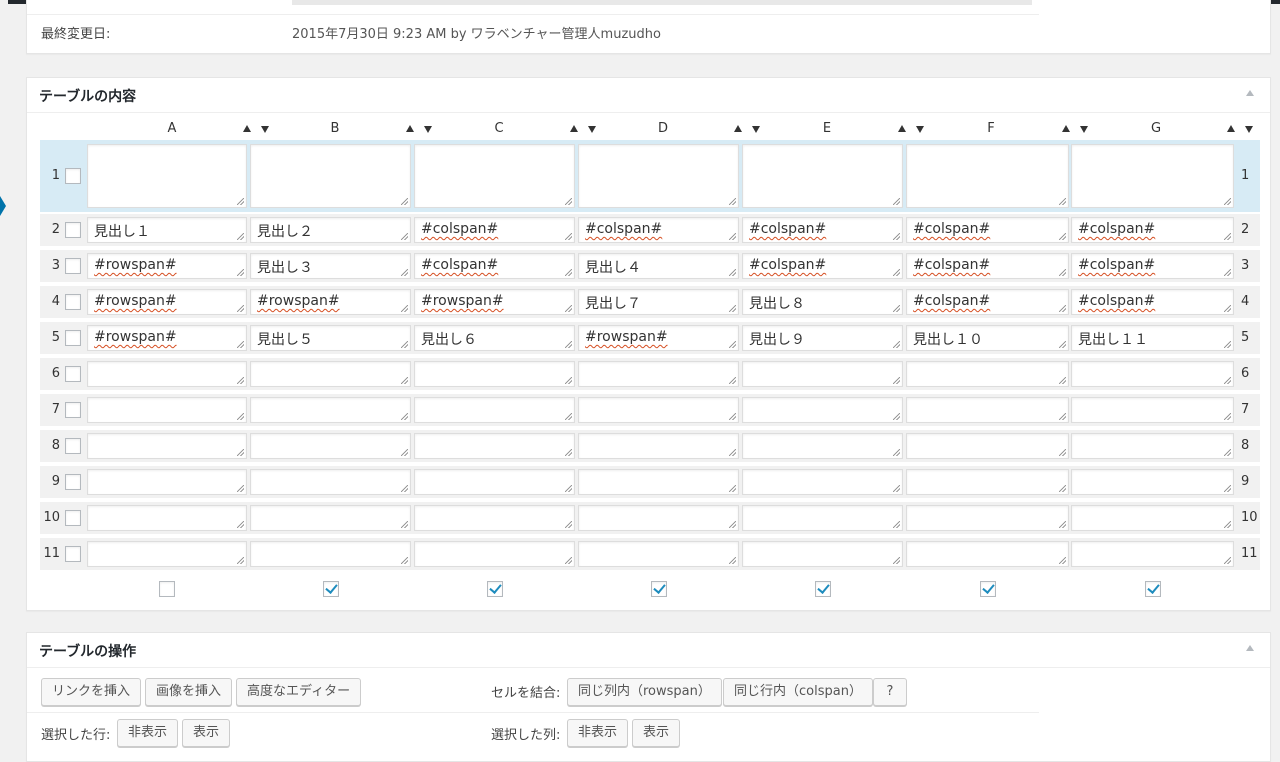  Describe the element at coordinates (822, 338) in the screenshot. I see `table-cell-input: 見出し９` at that location.